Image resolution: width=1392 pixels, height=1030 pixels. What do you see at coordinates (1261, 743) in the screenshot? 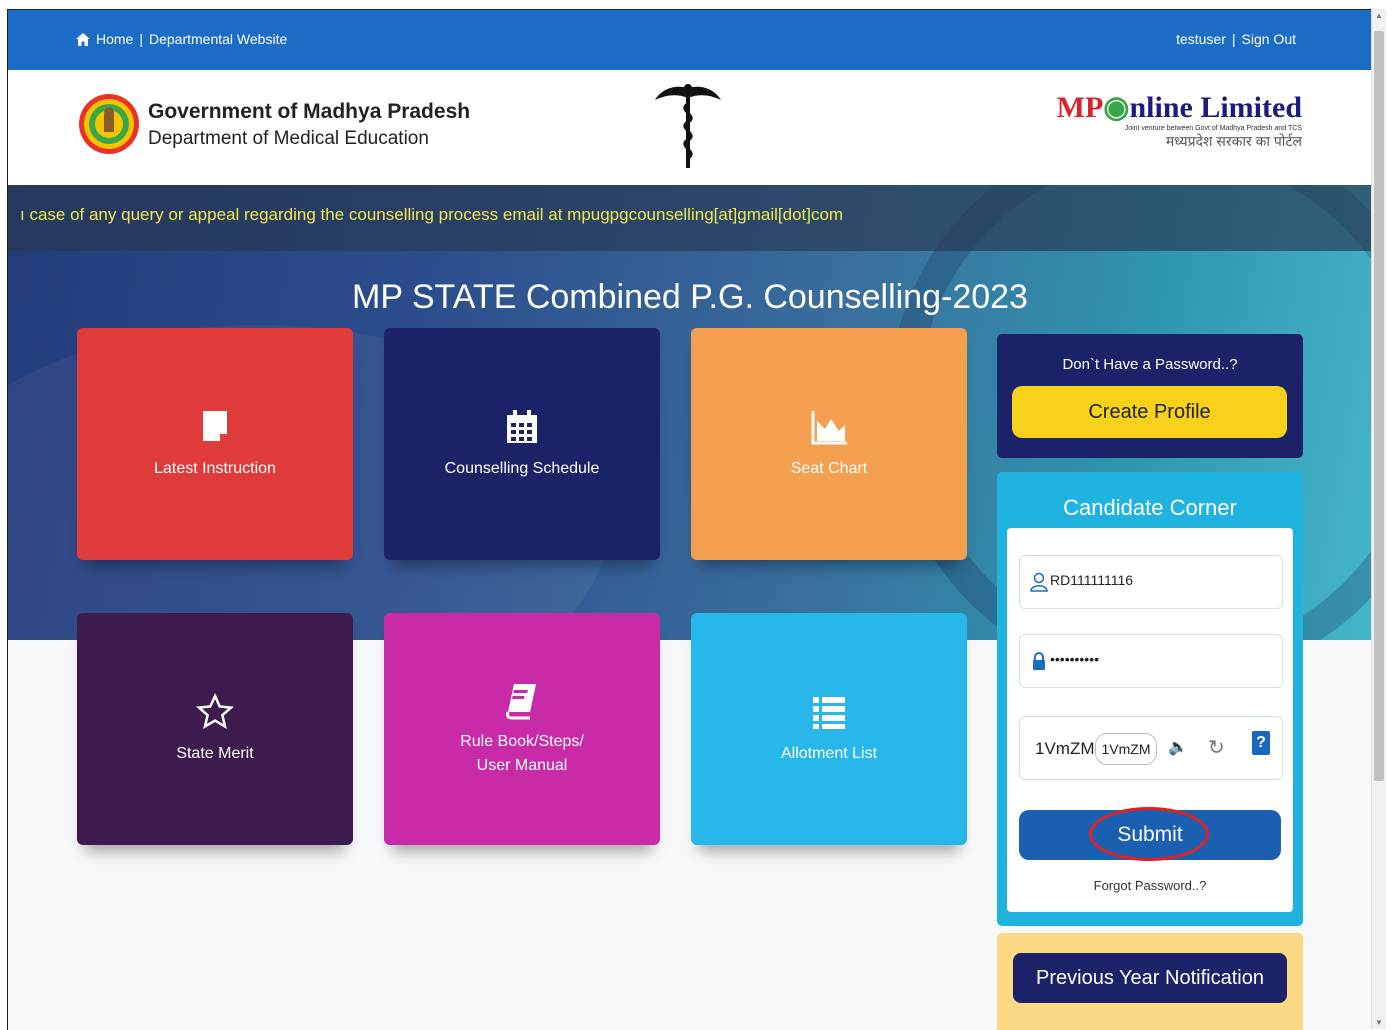
I see `captcha-help-button: ?` at bounding box center [1261, 743].